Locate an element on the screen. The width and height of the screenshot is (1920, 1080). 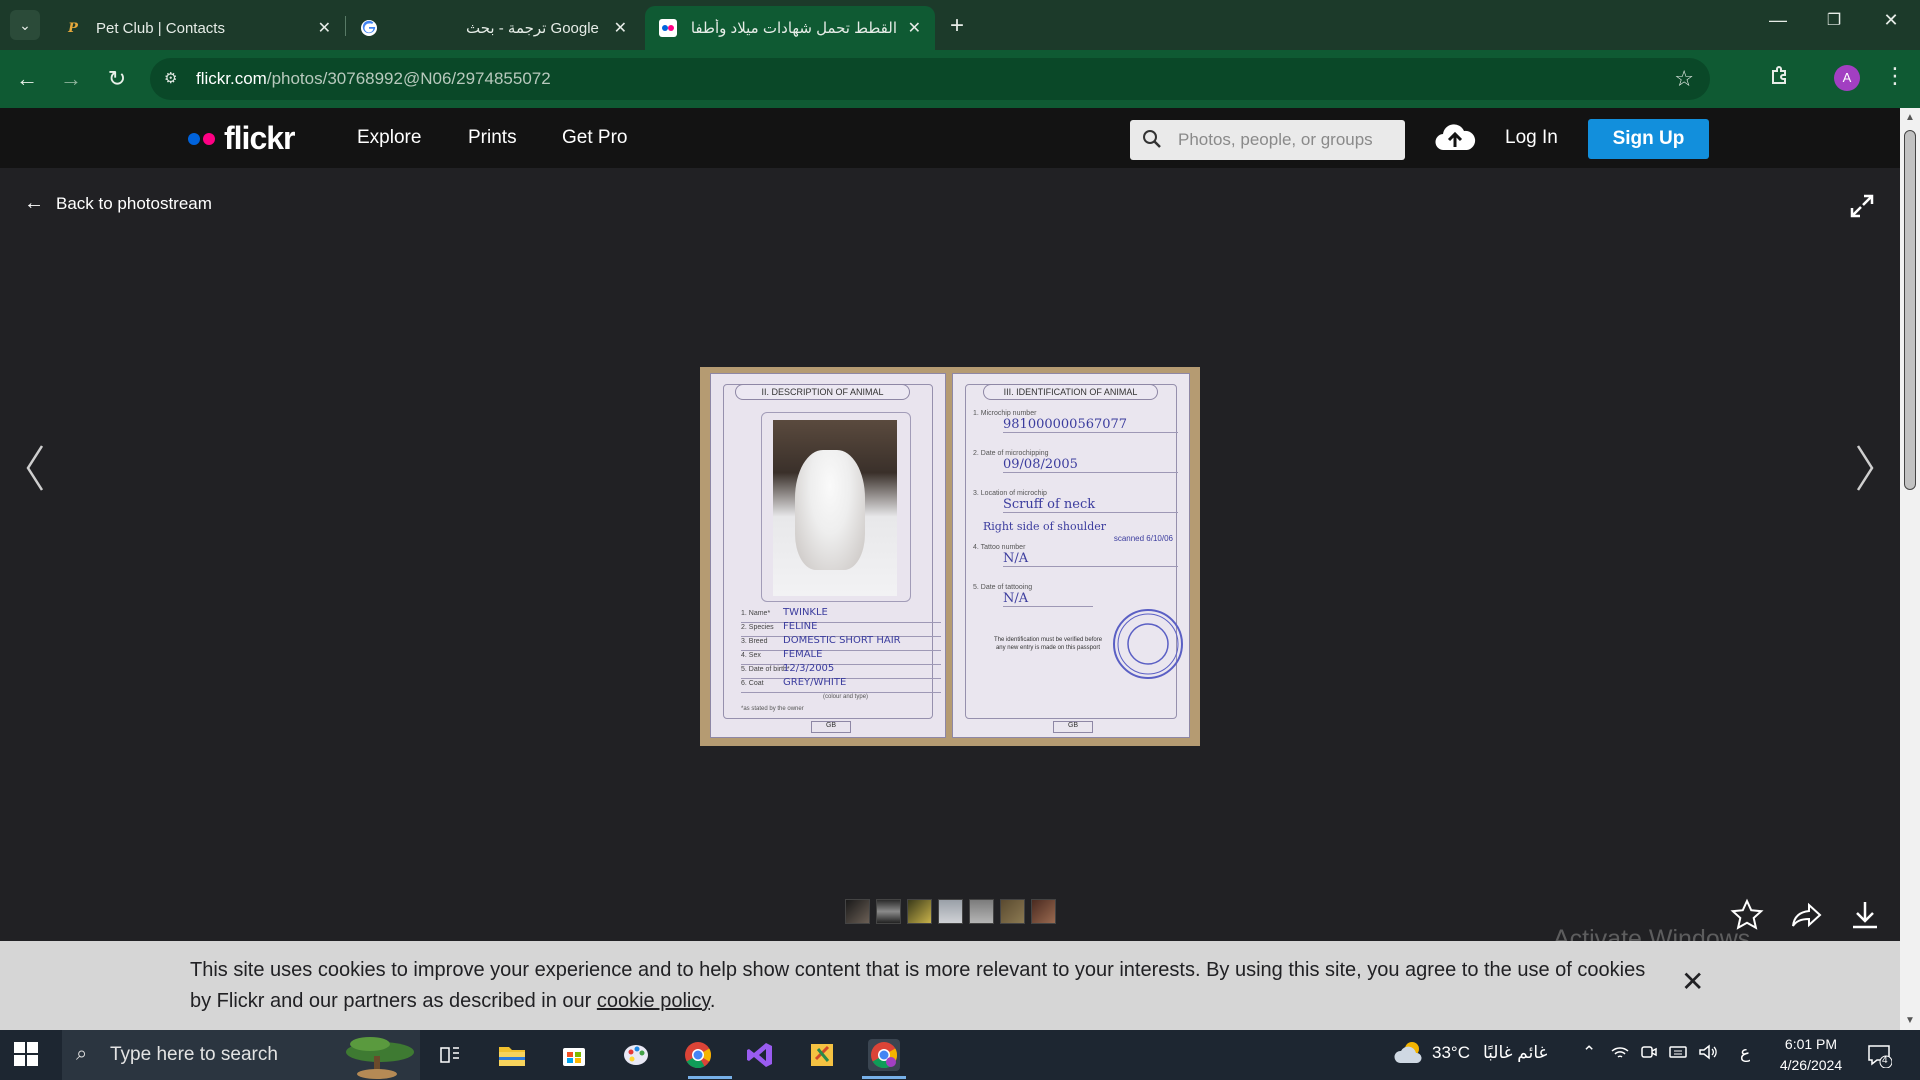
log-in-link: Log In is located at coordinates (1531, 138).